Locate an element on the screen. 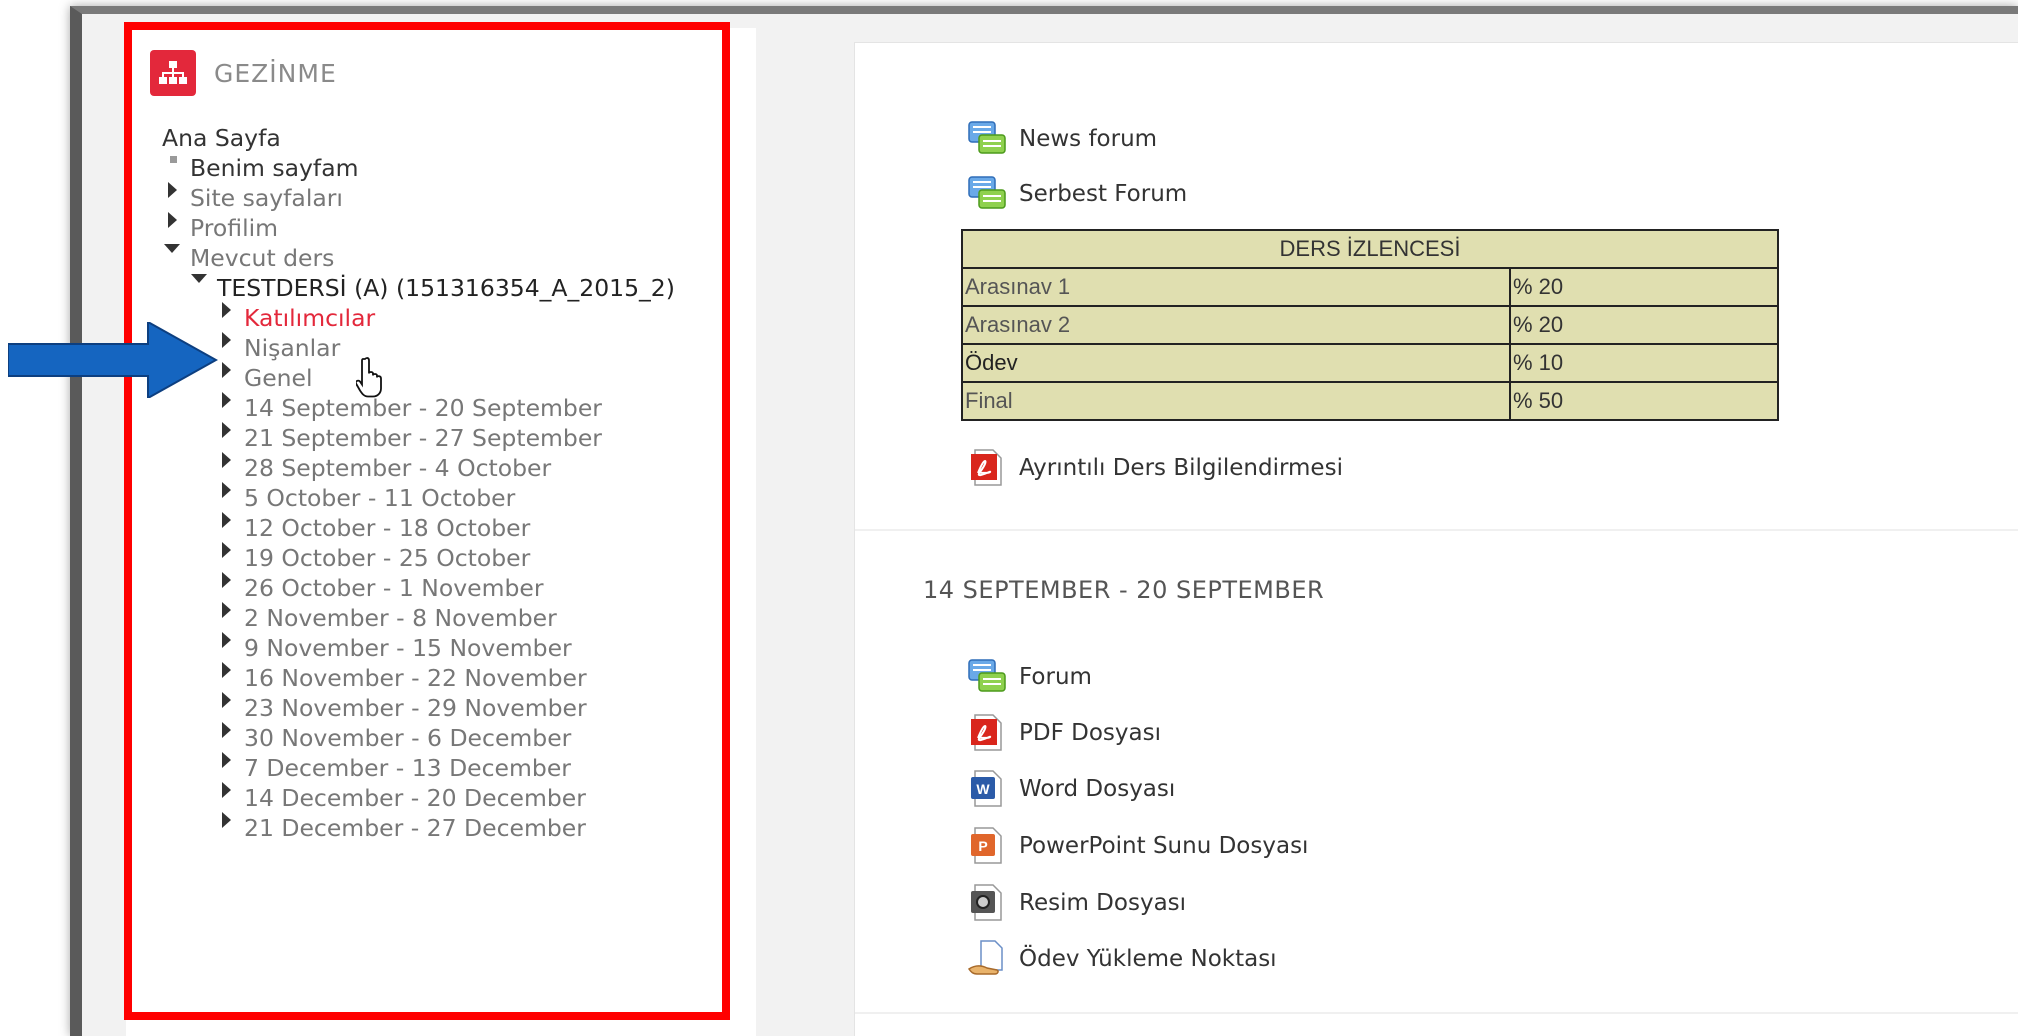  nav-item-label: 21 September - 27 September is located at coordinates (423, 438).